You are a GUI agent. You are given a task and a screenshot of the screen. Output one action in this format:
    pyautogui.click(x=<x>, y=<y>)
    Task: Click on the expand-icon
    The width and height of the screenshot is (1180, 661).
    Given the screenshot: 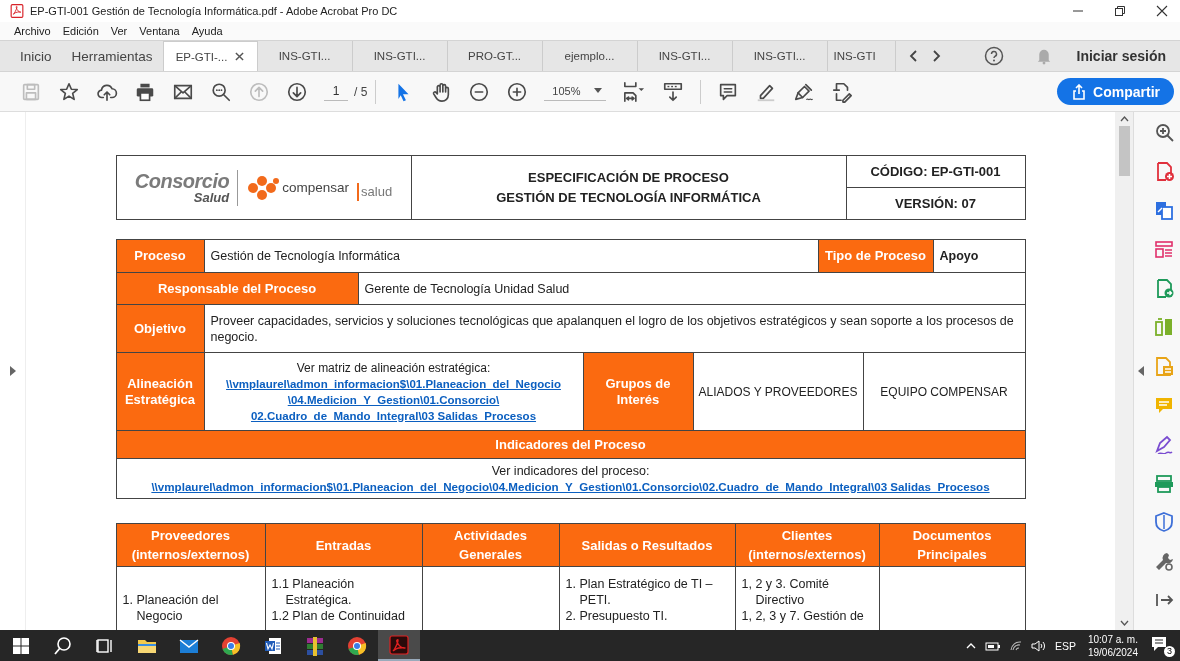 What is the action you would take?
    pyautogui.click(x=12, y=371)
    